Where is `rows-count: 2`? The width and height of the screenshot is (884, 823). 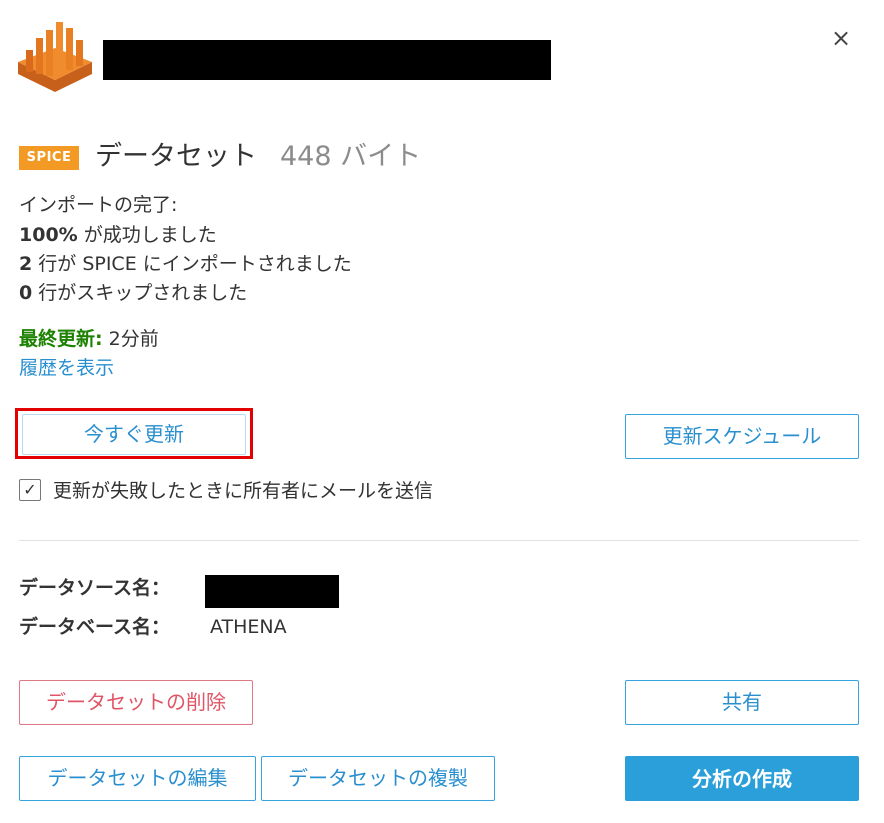
rows-count: 2 is located at coordinates (26, 264).